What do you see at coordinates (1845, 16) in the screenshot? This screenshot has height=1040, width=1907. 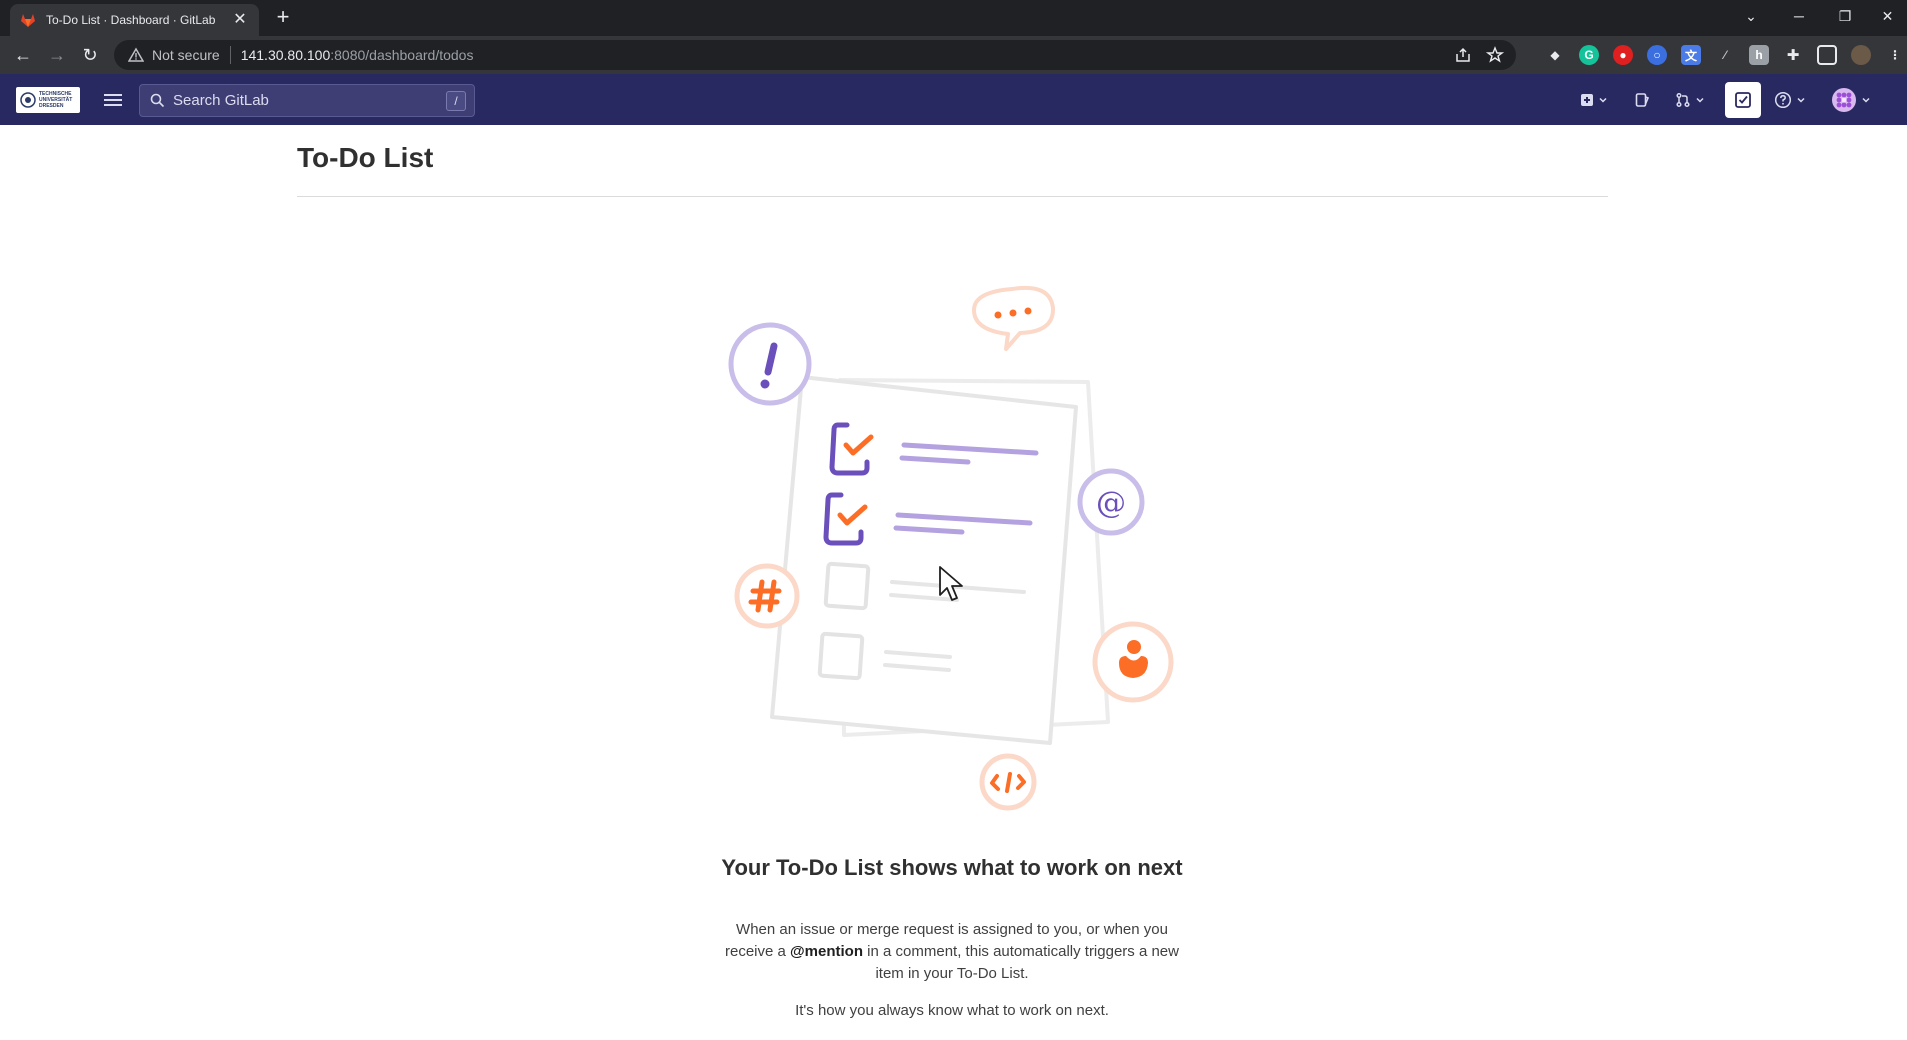 I see `restore-icon: ❐` at bounding box center [1845, 16].